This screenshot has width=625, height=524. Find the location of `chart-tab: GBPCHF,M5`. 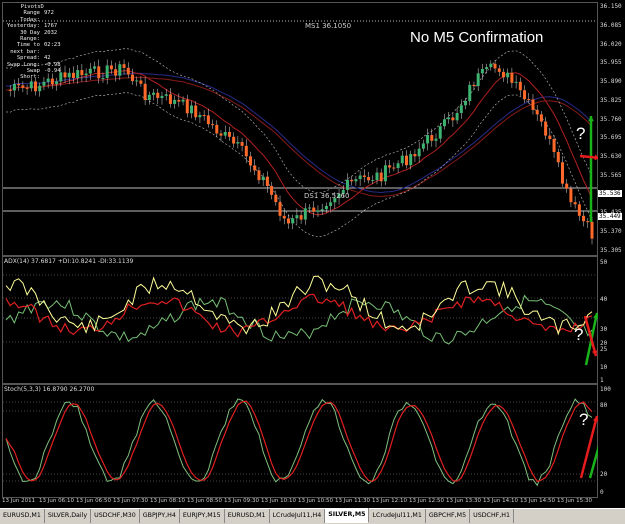

chart-tab: GBPCHF,M5 is located at coordinates (448, 516).